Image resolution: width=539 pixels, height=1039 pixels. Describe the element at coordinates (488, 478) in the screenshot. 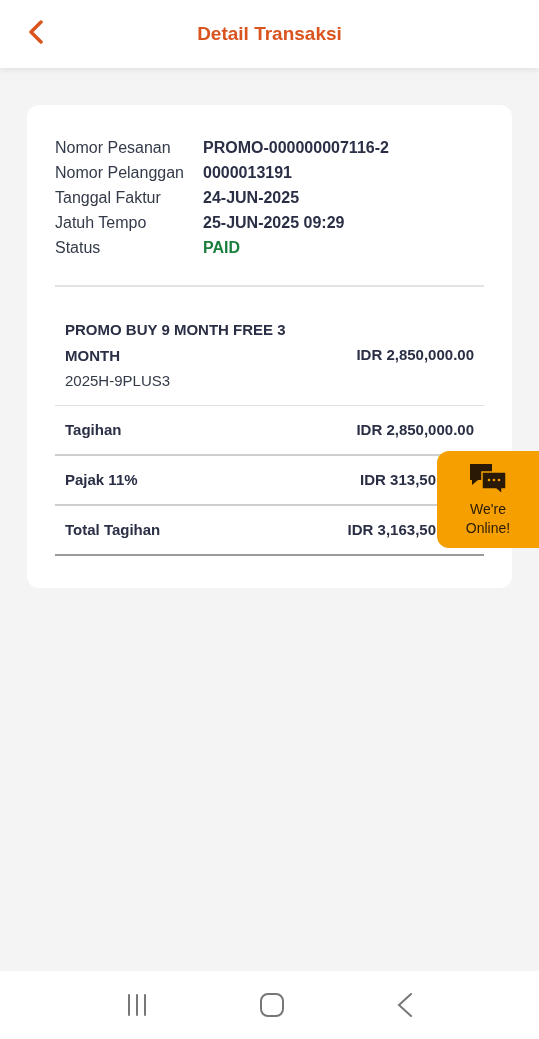

I see `chat-icon` at that location.